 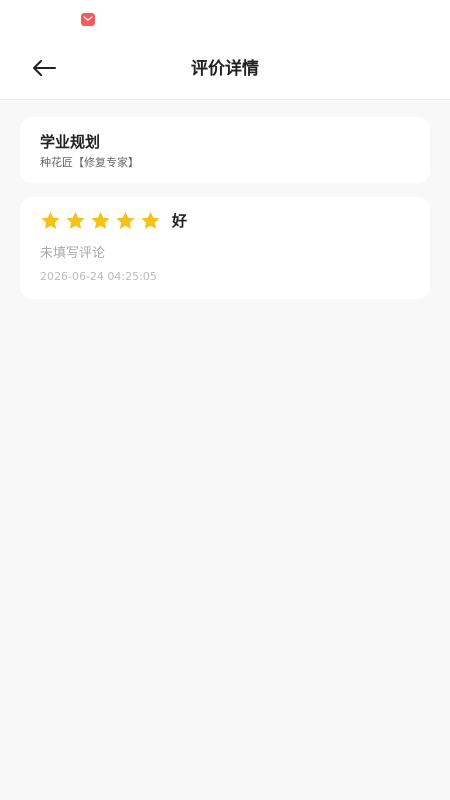 I want to click on arrow-left-icon, so click(x=44, y=68).